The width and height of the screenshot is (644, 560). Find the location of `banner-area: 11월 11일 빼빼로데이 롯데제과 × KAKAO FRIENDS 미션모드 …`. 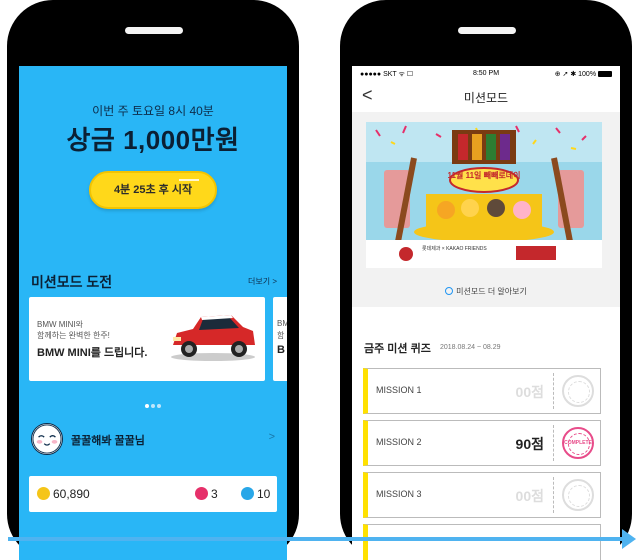

banner-area: 11월 11일 빼빼로데이 롯데제과 × KAKAO FRIENDS 미션모드 … is located at coordinates (486, 209).